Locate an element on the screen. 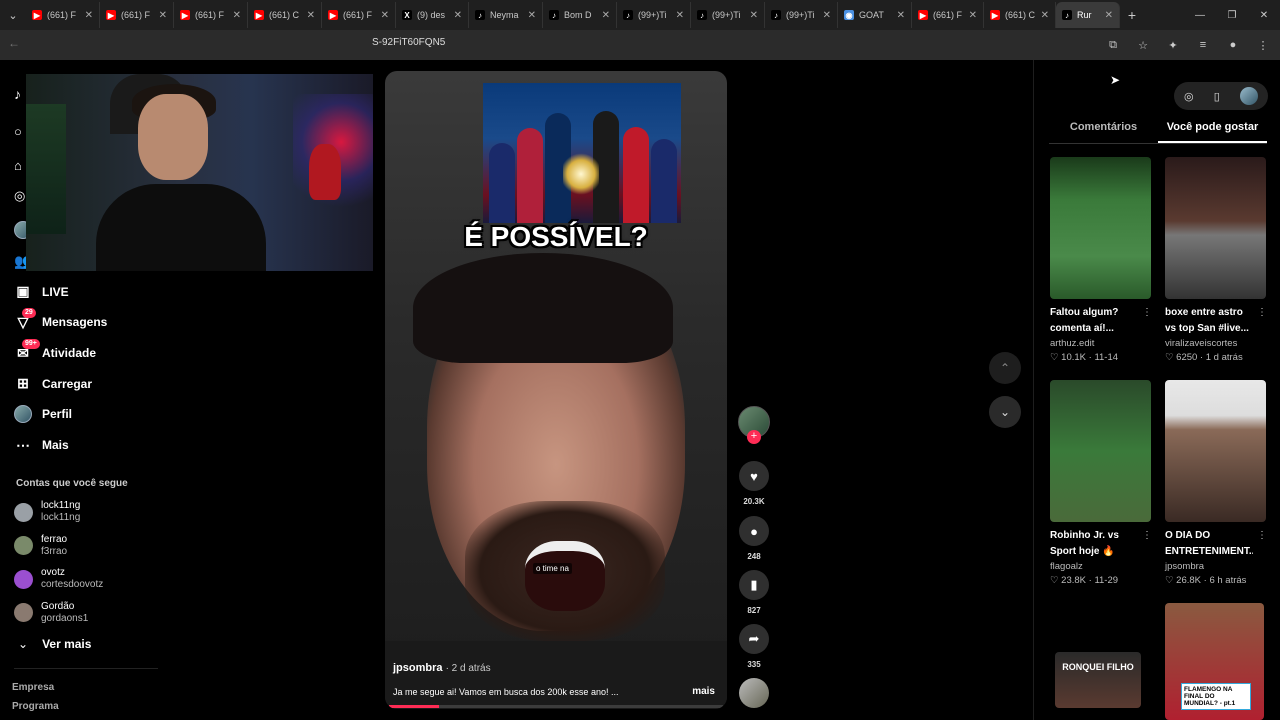 This screenshot has width=1280, height=720. panel-tab-you-may-like: Você pode gostar is located at coordinates (1212, 131).